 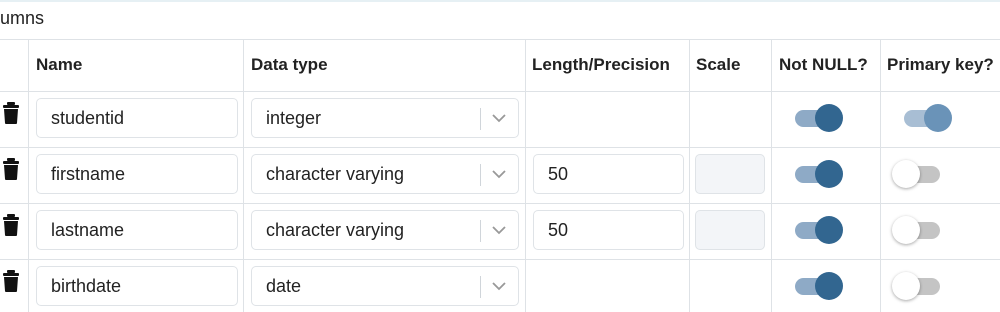 What do you see at coordinates (718, 65) in the screenshot?
I see `header-scale: Scale` at bounding box center [718, 65].